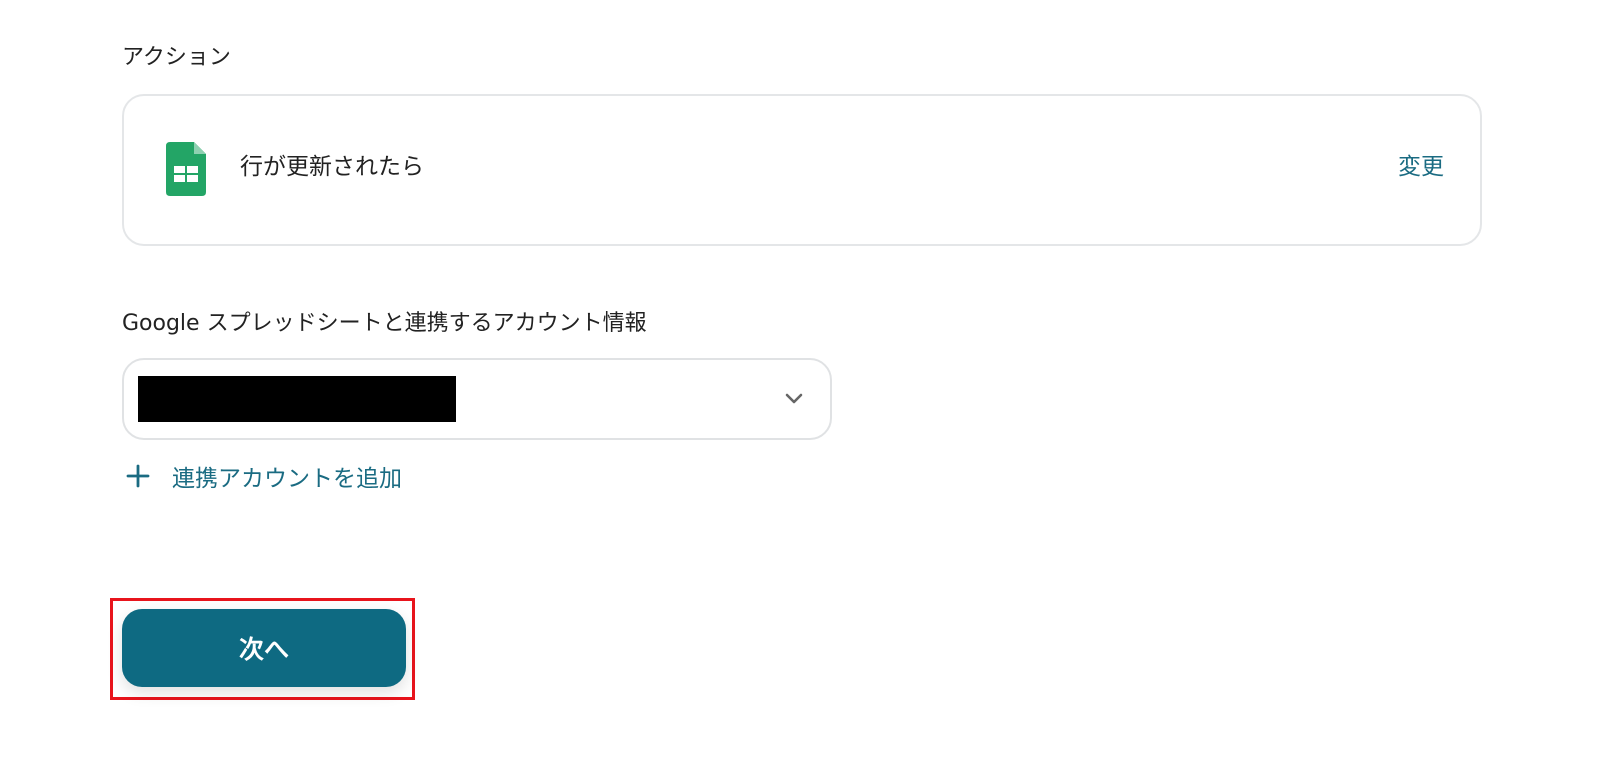 This screenshot has width=1600, height=766. Describe the element at coordinates (176, 57) in the screenshot. I see `action-section-label: アクション` at that location.